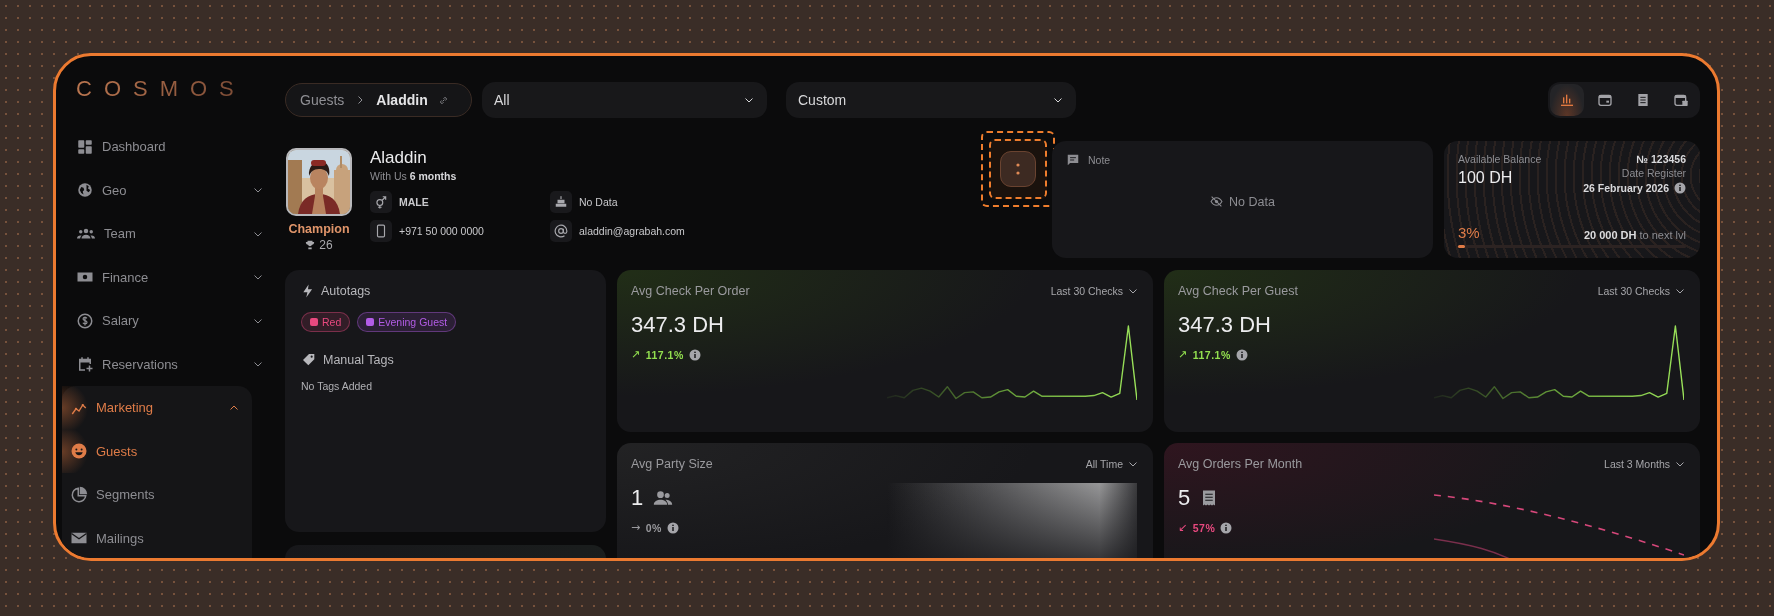  I want to click on pie-chart-icon, so click(79, 494).